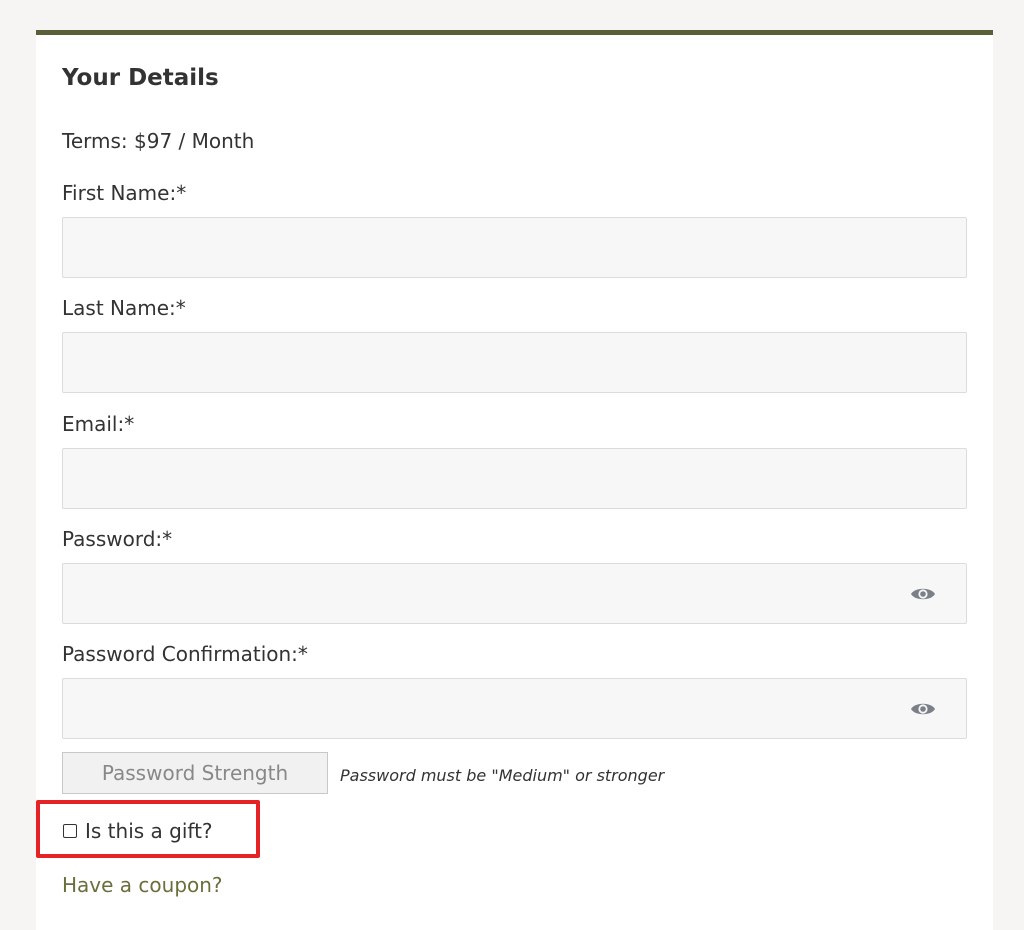 The height and width of the screenshot is (930, 1024). Describe the element at coordinates (70, 831) in the screenshot. I see `gift-checkbox` at that location.